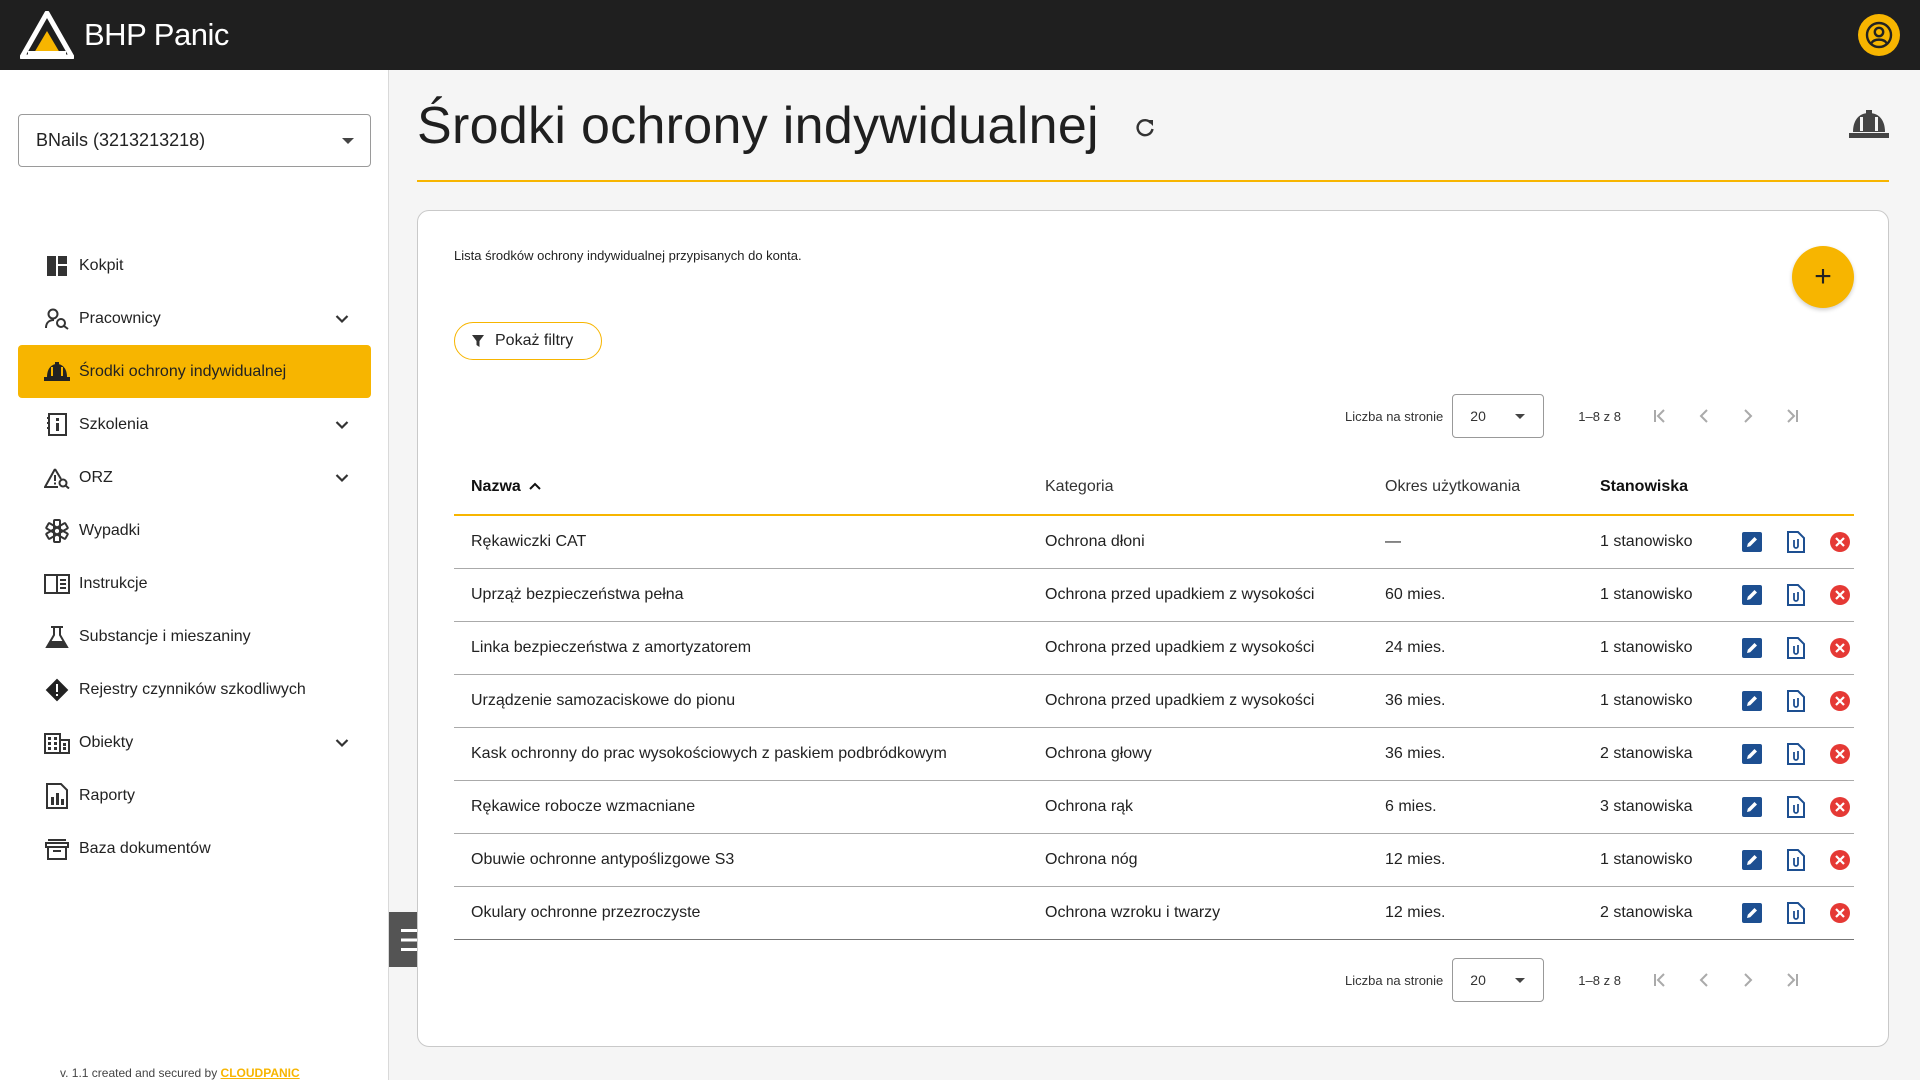 The height and width of the screenshot is (1080, 1920). I want to click on sidebar-item-rejestry-czynnikow-szkodliwych: Rejestry czynników szkodliwych, so click(194, 689).